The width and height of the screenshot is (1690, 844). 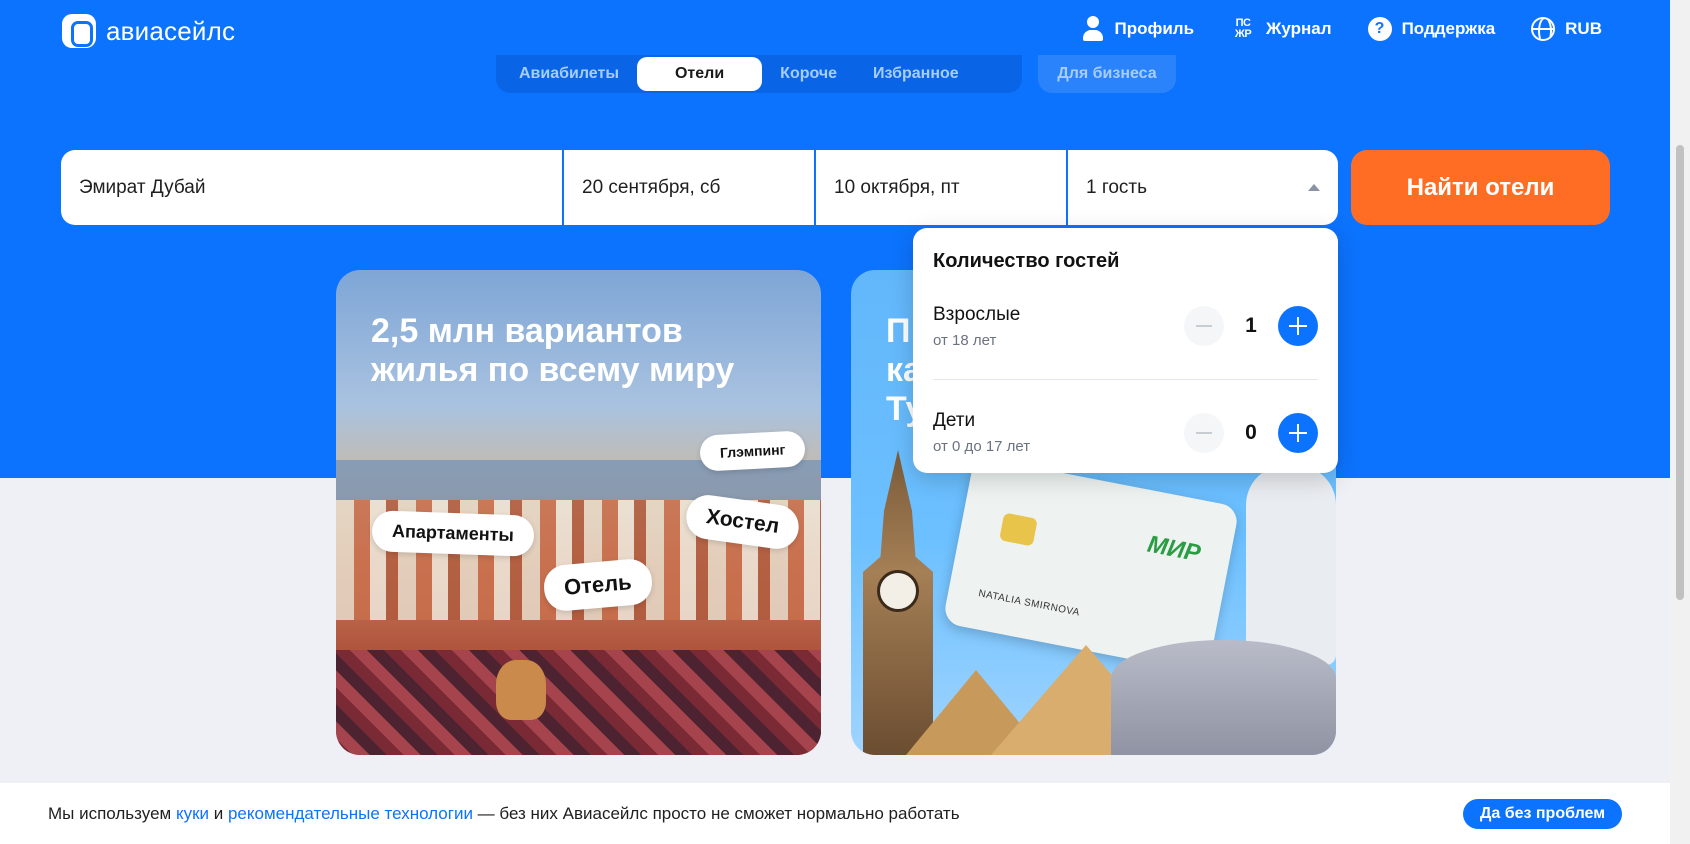 I want to click on journal-icon: ПС ЖР, so click(x=1243, y=28).